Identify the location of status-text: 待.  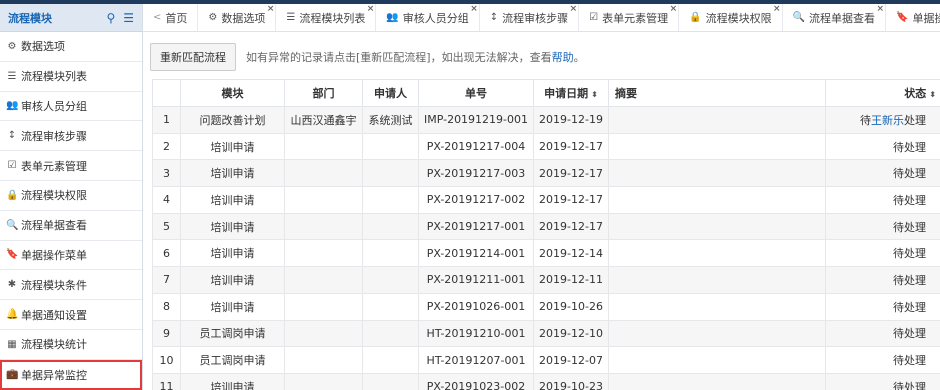
(865, 120).